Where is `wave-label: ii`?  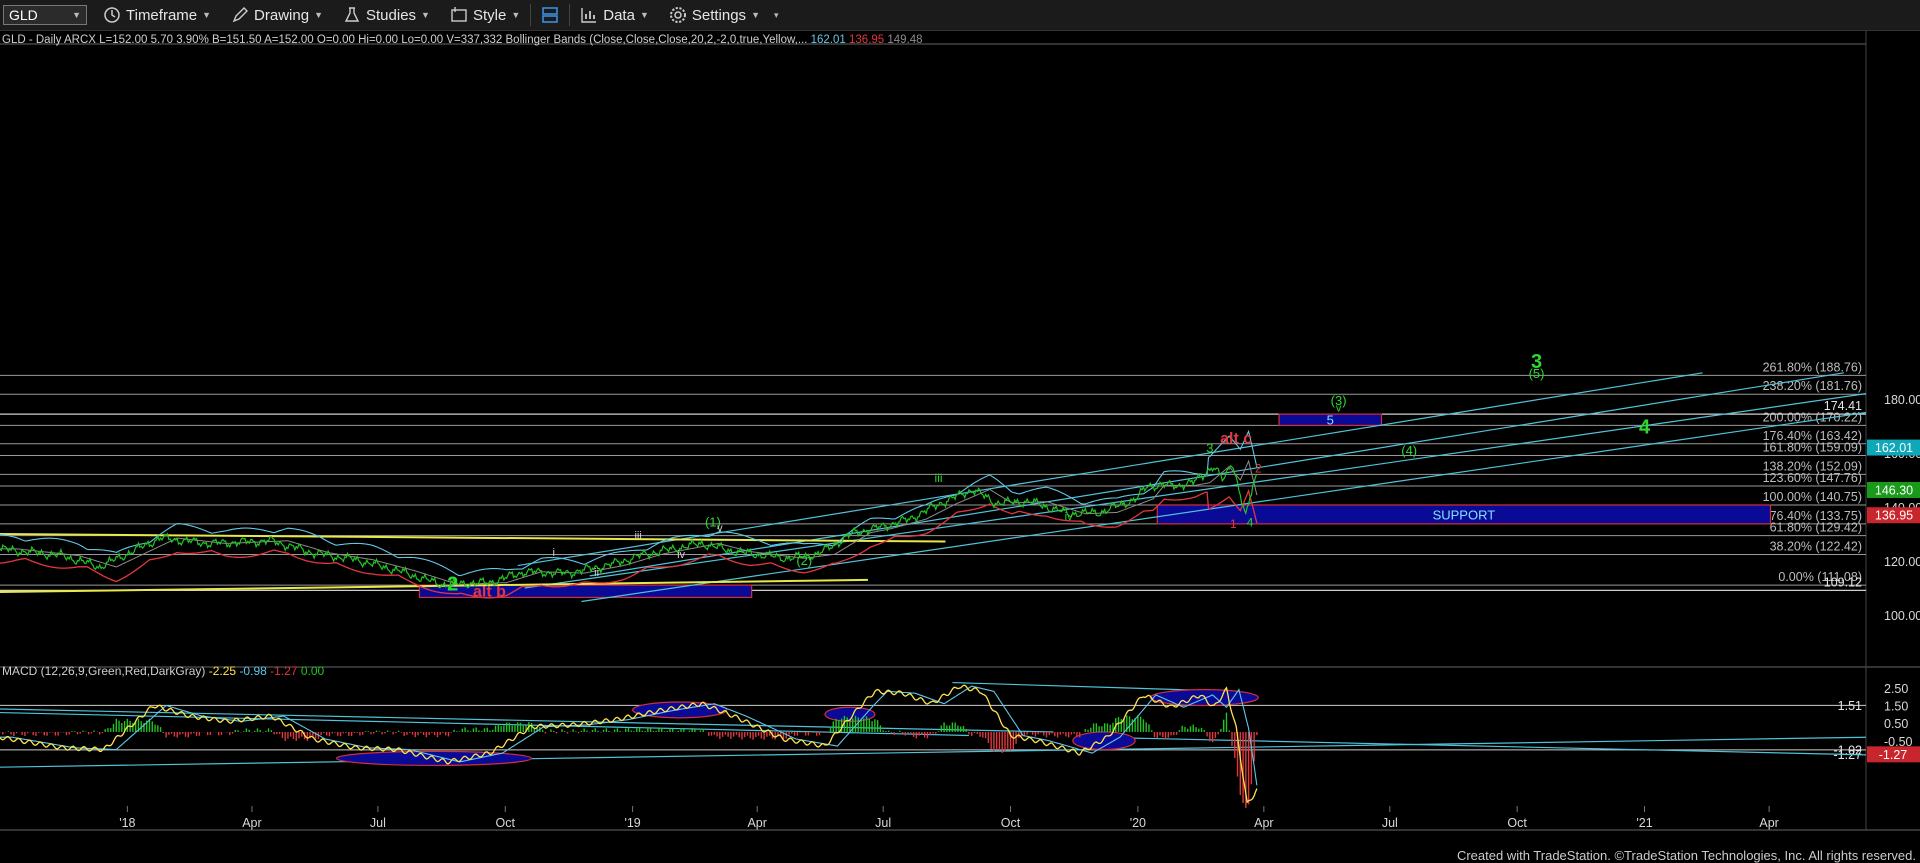 wave-label: ii is located at coordinates (596, 573).